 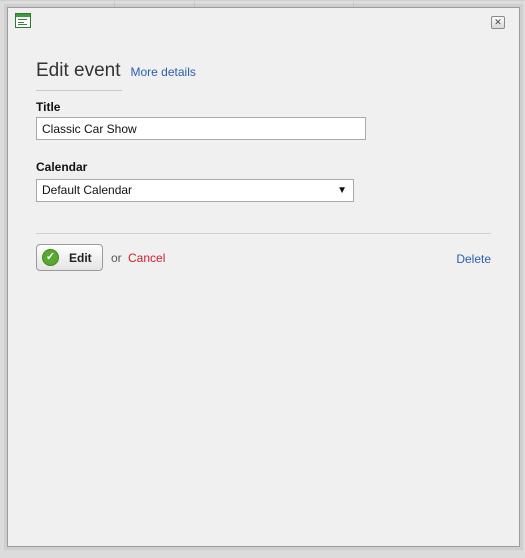 What do you see at coordinates (195, 190) in the screenshot?
I see `calendar-select: Default Calendar ▼` at bounding box center [195, 190].